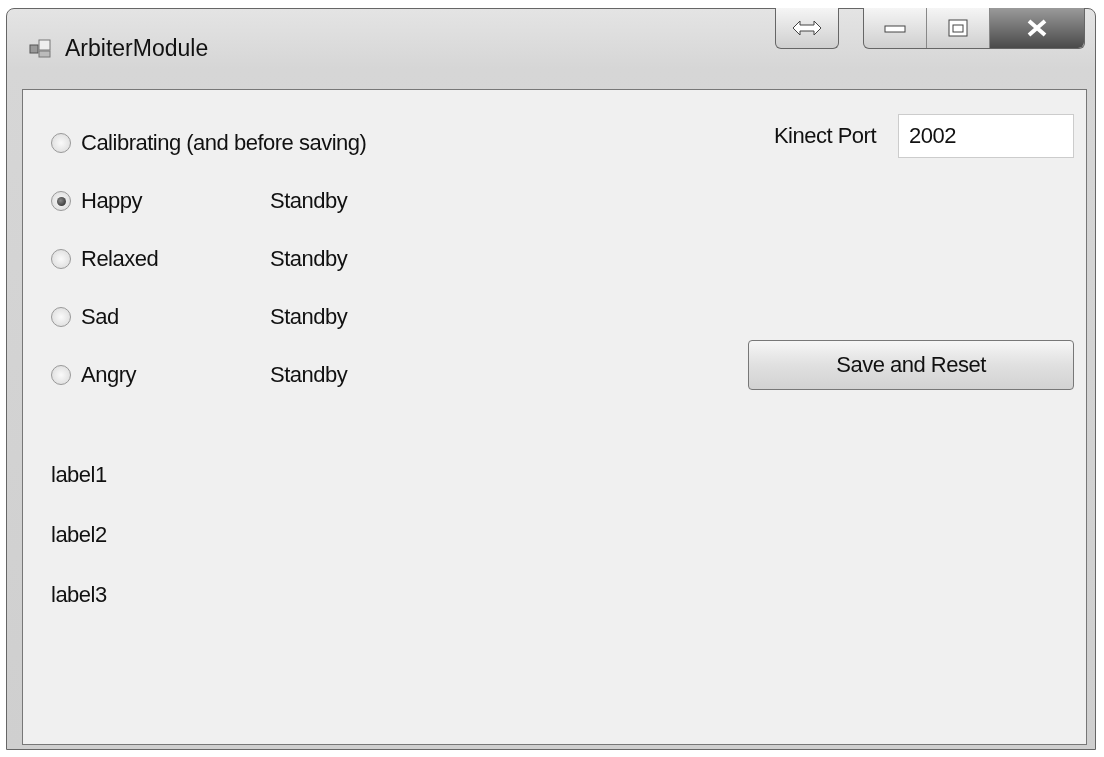 The height and width of the screenshot is (757, 1104). I want to click on text-label: label3, so click(79, 595).